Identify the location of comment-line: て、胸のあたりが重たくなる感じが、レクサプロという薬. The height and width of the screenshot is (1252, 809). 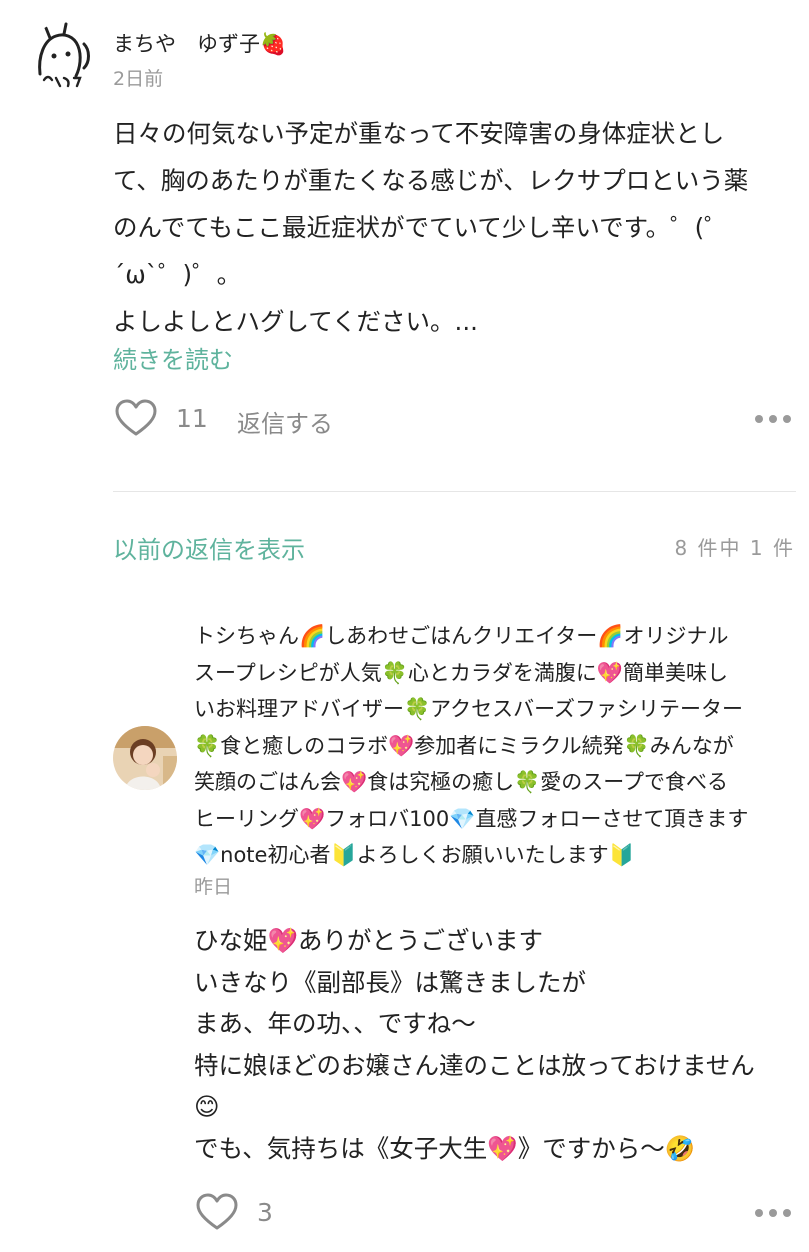
(431, 180).